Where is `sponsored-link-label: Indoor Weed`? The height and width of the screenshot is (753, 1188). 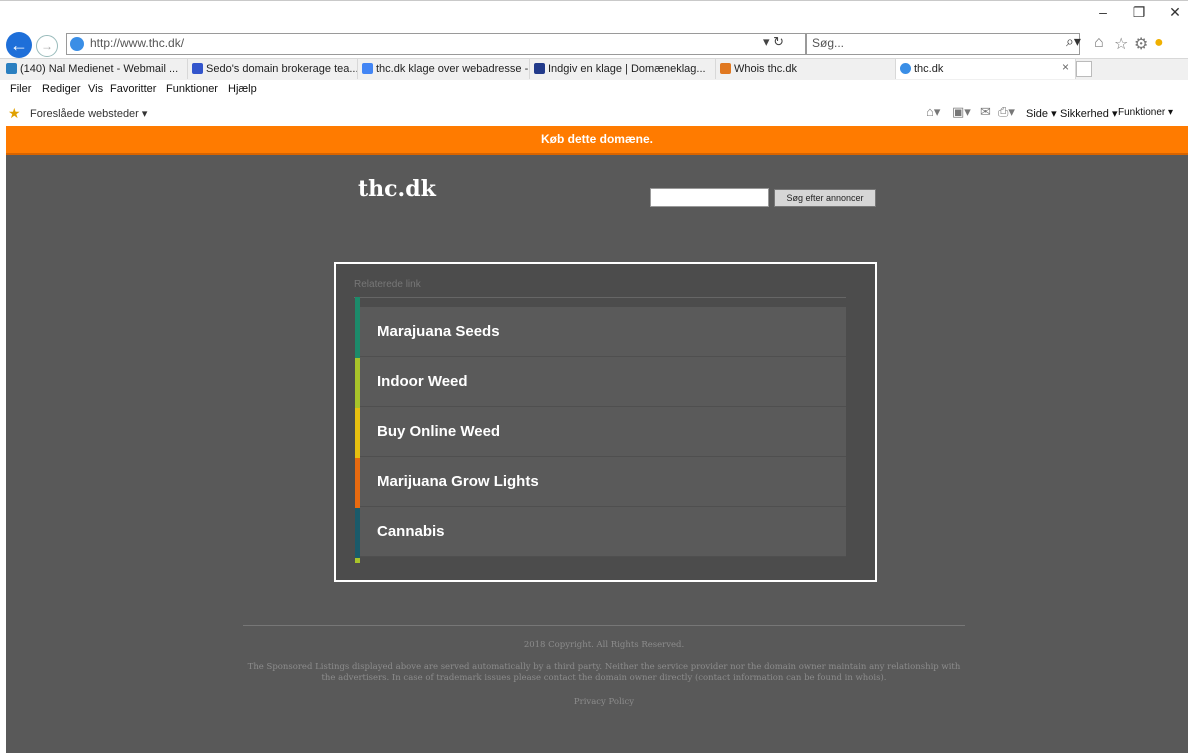 sponsored-link-label: Indoor Weed is located at coordinates (422, 382).